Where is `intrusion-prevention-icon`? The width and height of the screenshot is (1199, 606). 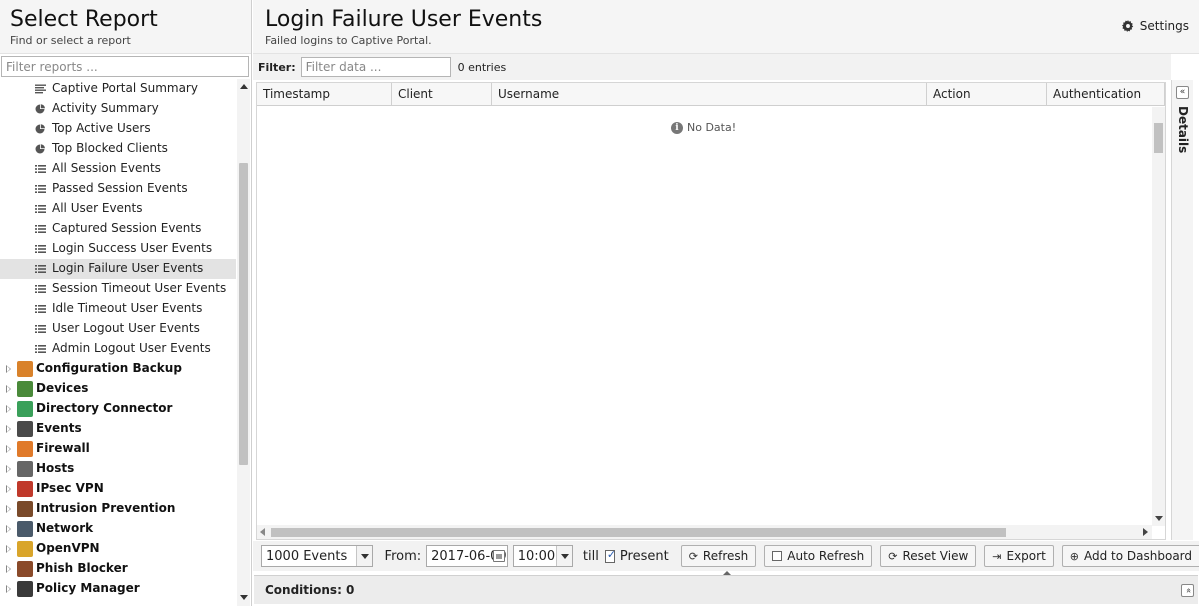
intrusion-prevention-icon is located at coordinates (25, 509).